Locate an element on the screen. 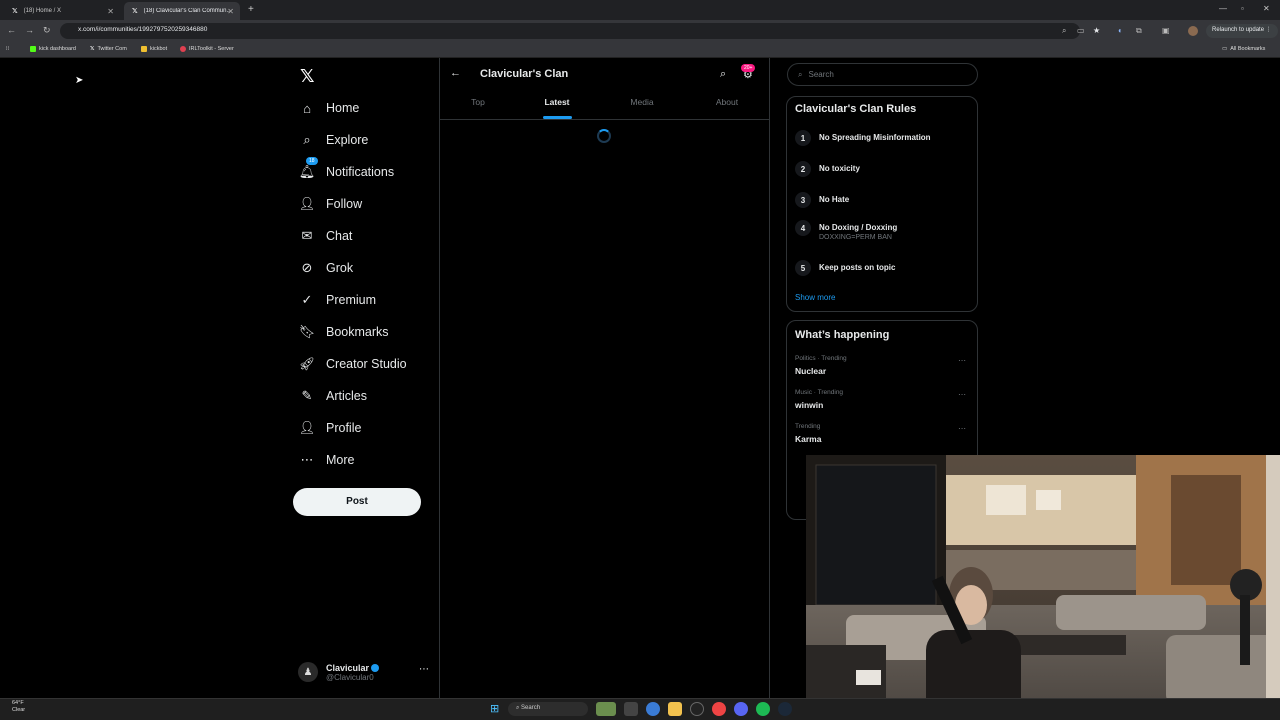 The width and height of the screenshot is (1280, 720). nav-item-home: ⌂ Home is located at coordinates (328, 108).